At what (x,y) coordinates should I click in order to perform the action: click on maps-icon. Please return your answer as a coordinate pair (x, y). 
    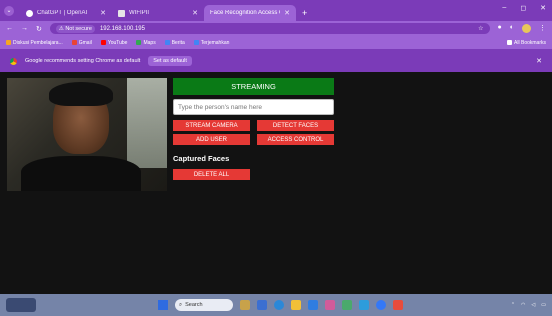
    Looking at the image, I should click on (139, 42).